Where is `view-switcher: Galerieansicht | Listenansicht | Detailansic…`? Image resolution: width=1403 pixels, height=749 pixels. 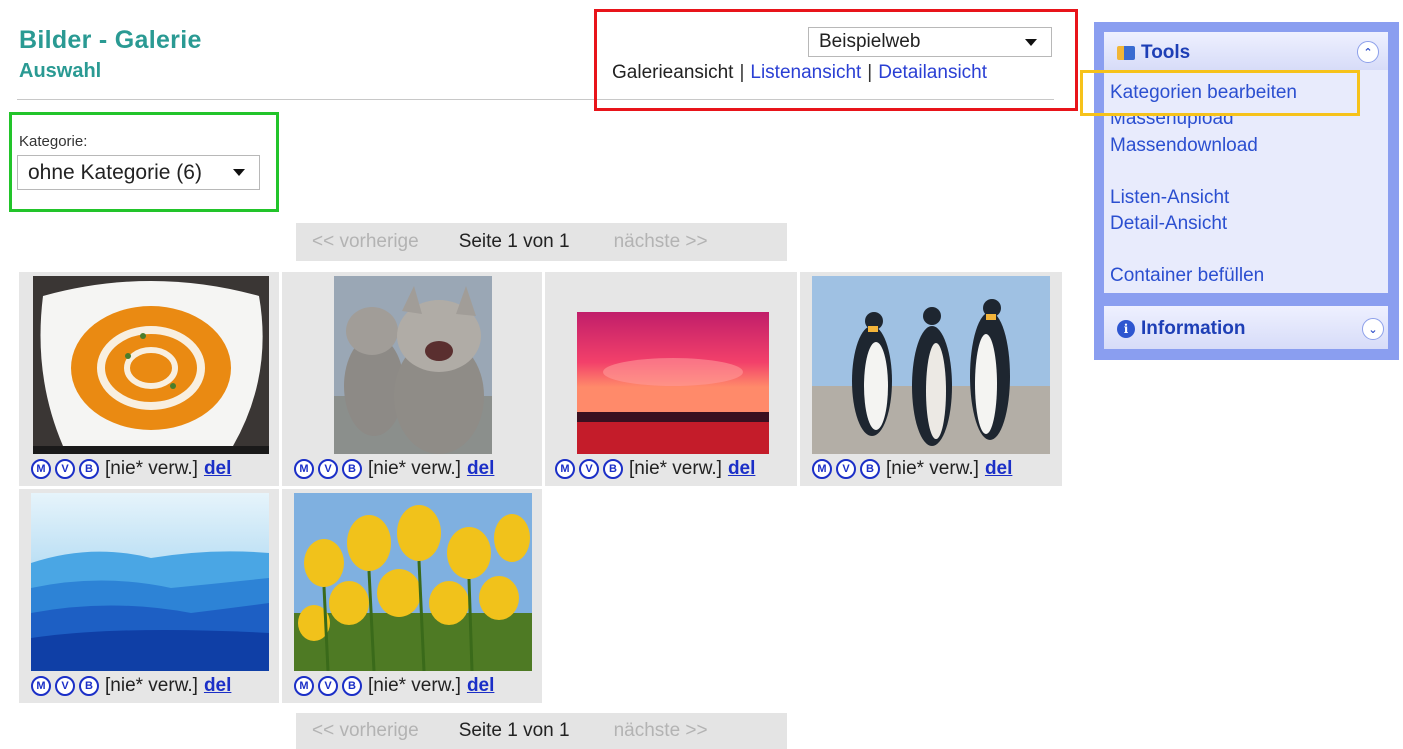
view-switcher: Galerieansicht | Listenansicht | Detailansic… is located at coordinates (799, 73).